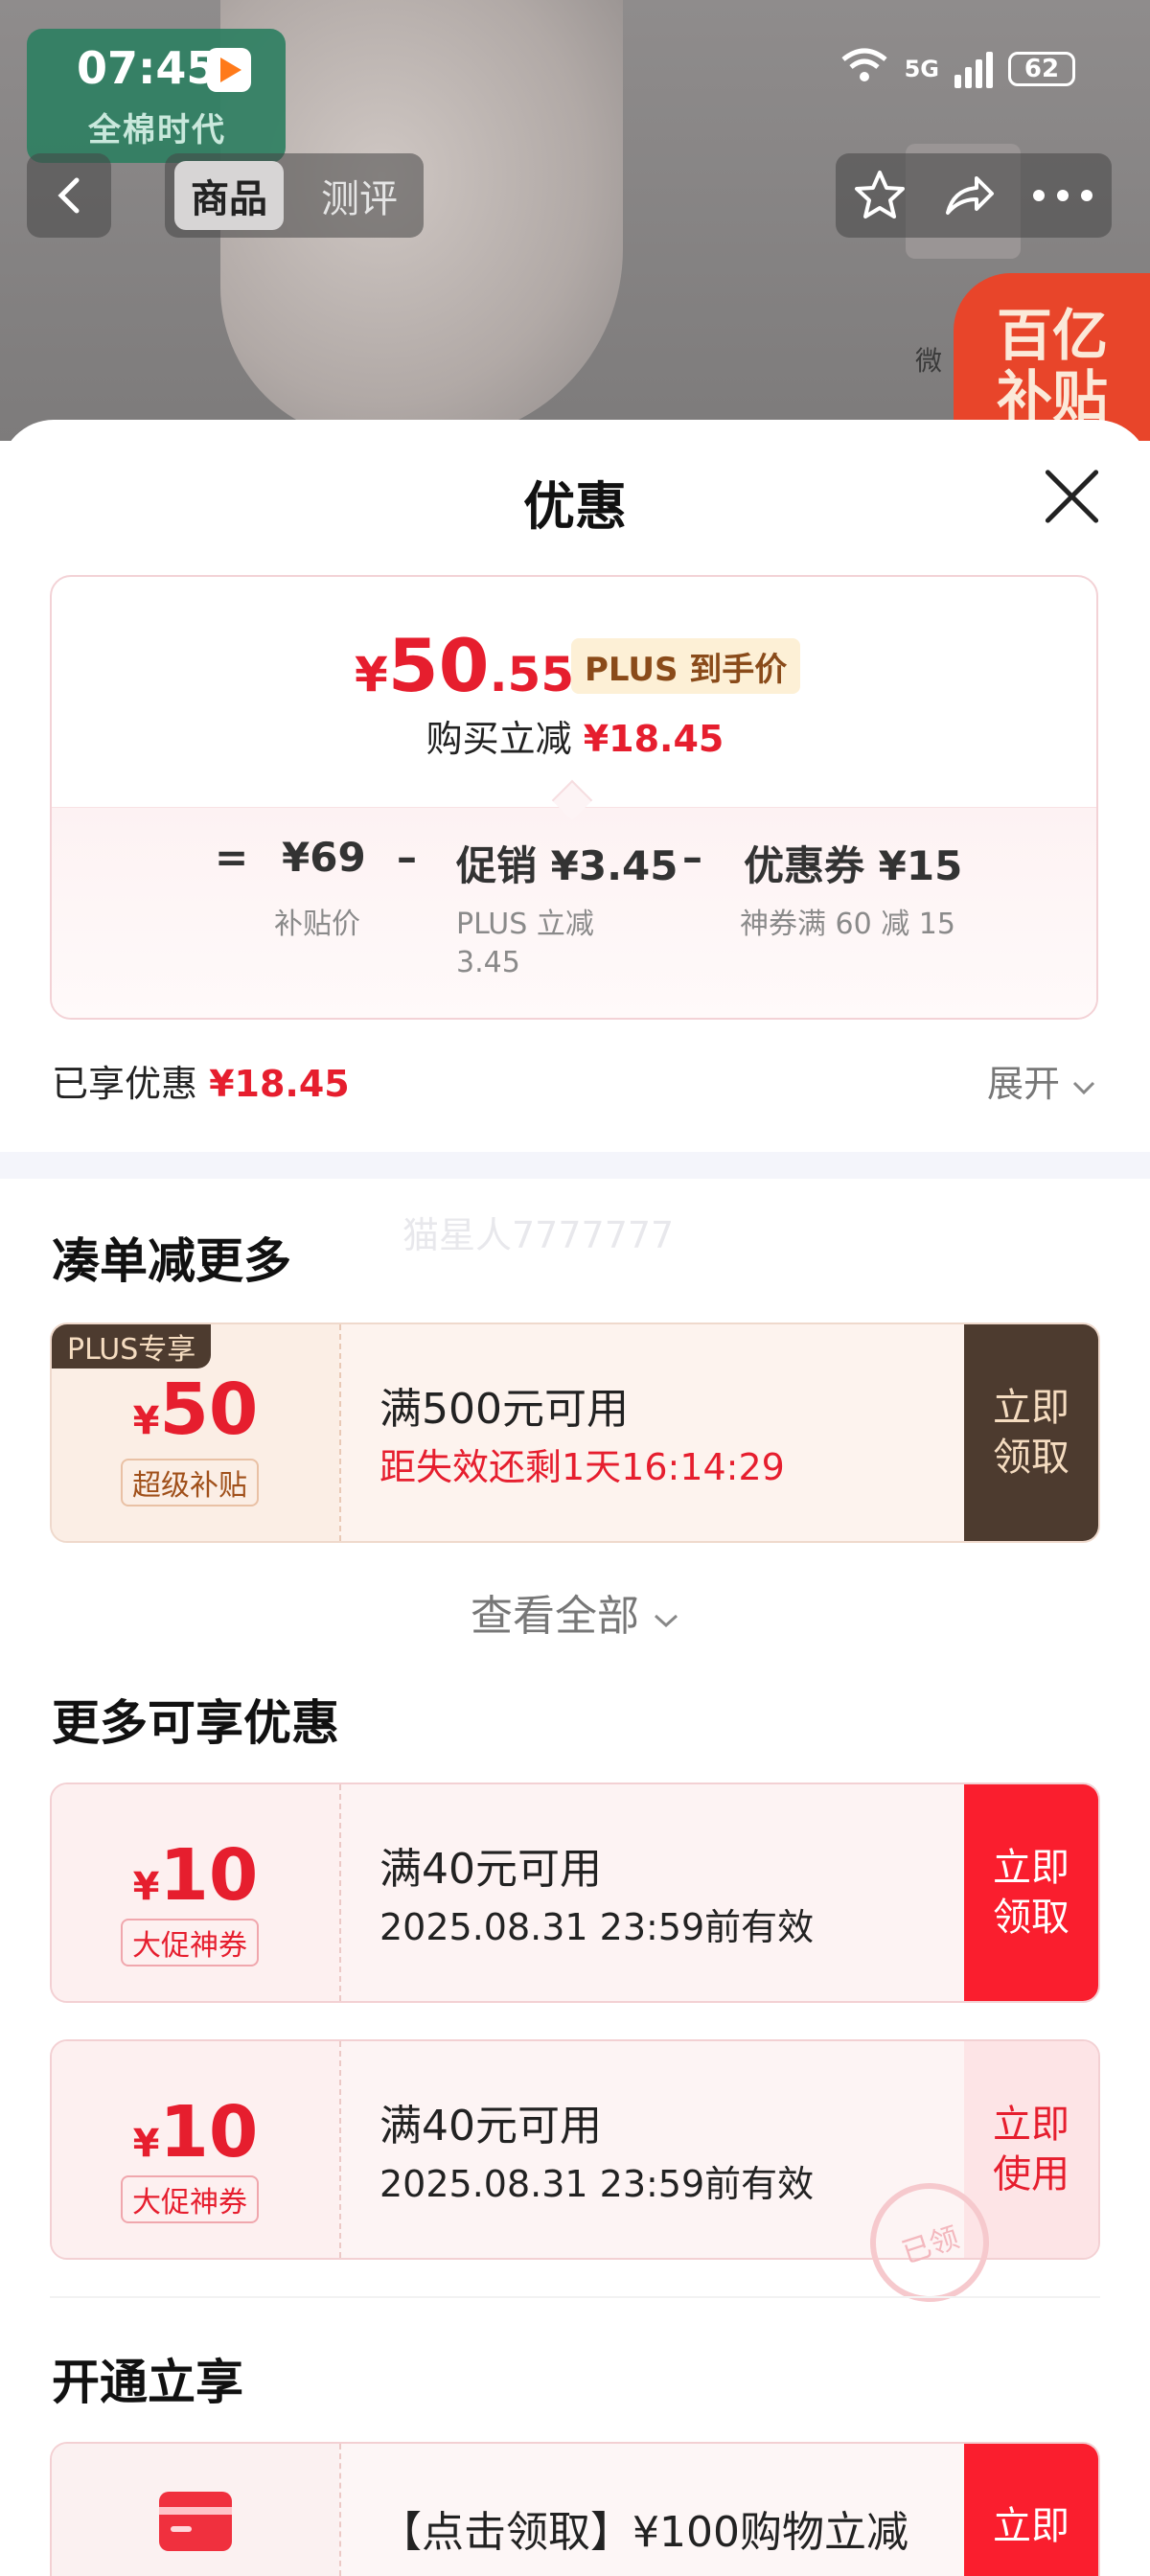 Image resolution: width=1150 pixels, height=2576 pixels. I want to click on sheet-title: 优惠, so click(575, 506).